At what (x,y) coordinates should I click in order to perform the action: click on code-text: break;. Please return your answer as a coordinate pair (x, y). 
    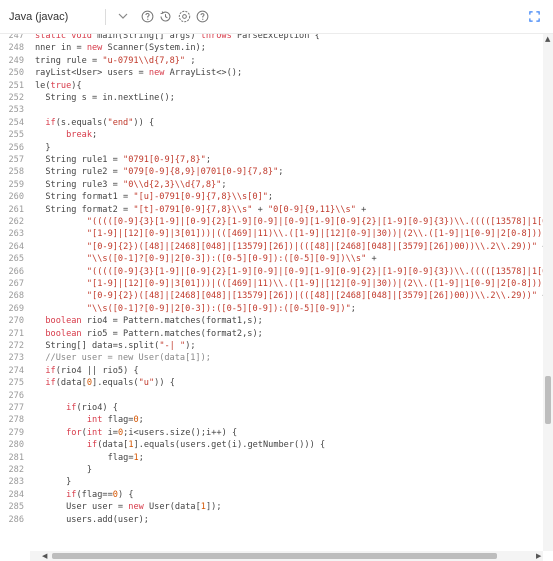
    Looking at the image, I should click on (66, 135).